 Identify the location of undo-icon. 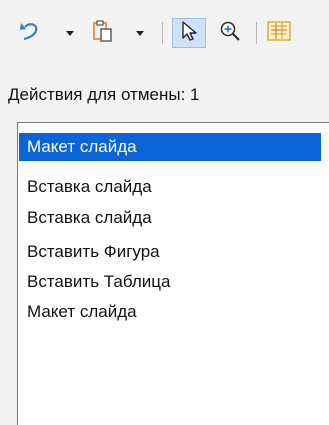
(30, 33).